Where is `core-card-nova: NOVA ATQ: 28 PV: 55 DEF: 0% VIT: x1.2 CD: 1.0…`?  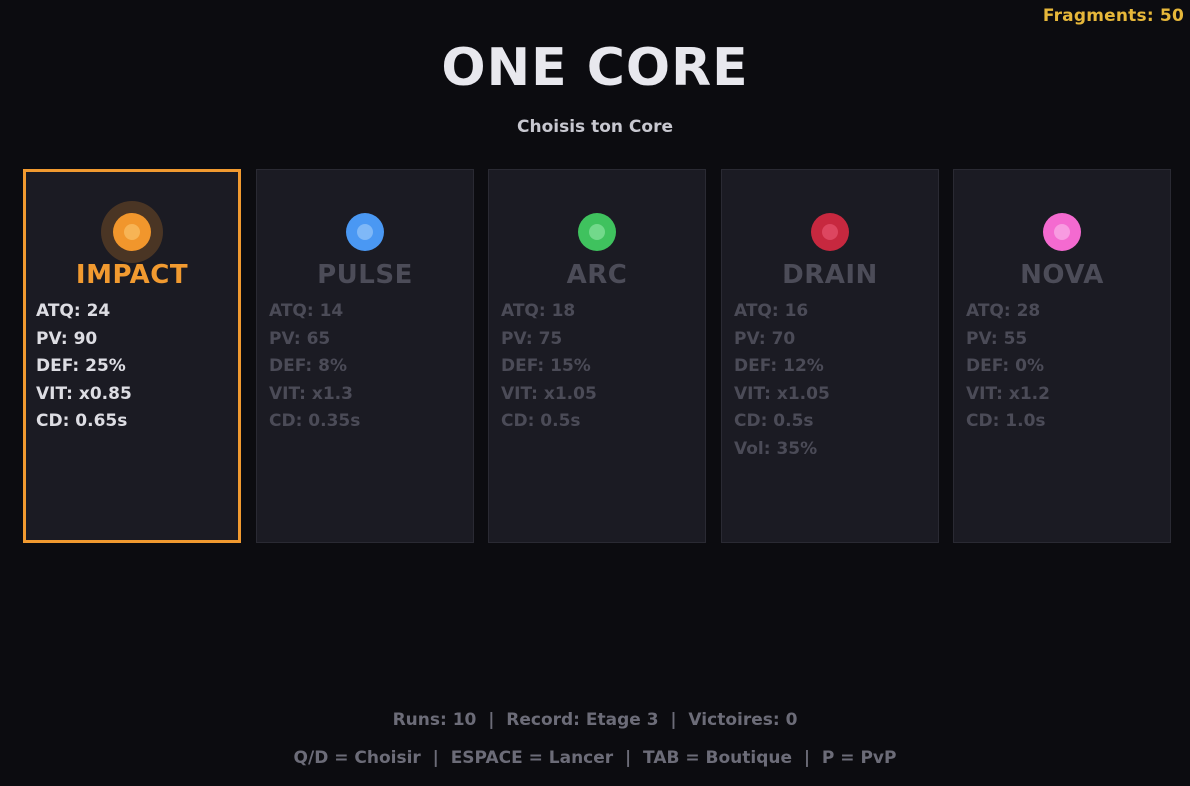
core-card-nova: NOVA ATQ: 28 PV: 55 DEF: 0% VIT: x1.2 CD: 1.0… is located at coordinates (1062, 356).